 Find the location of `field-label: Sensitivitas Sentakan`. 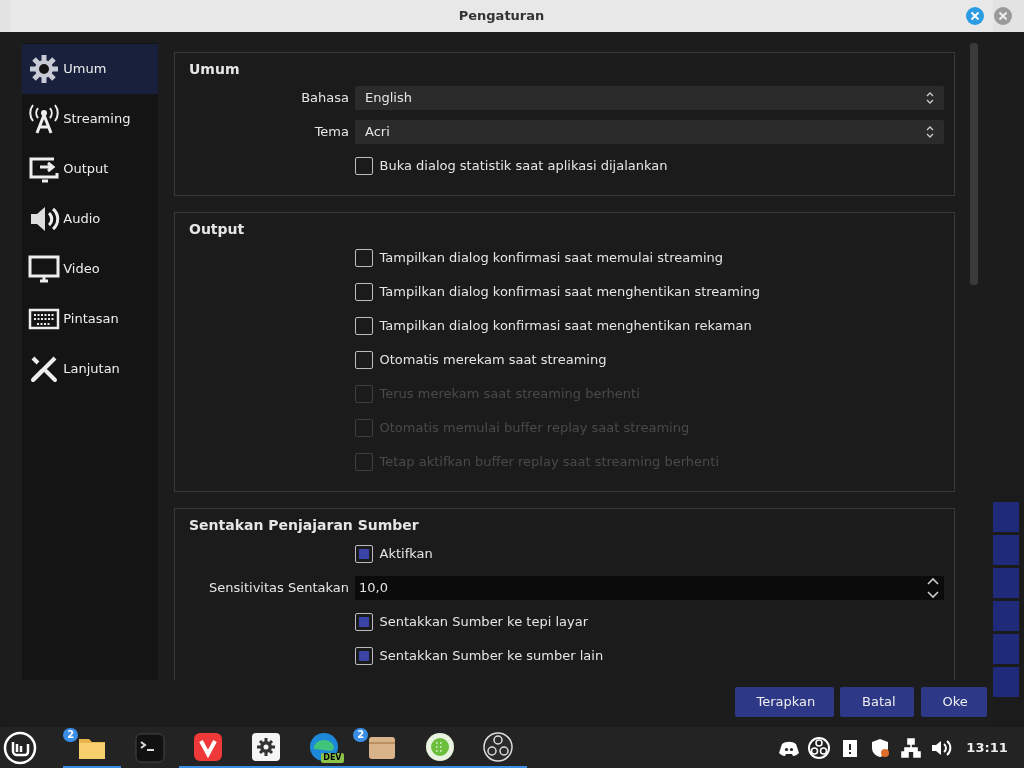

field-label: Sensitivitas Sentakan is located at coordinates (279, 588).